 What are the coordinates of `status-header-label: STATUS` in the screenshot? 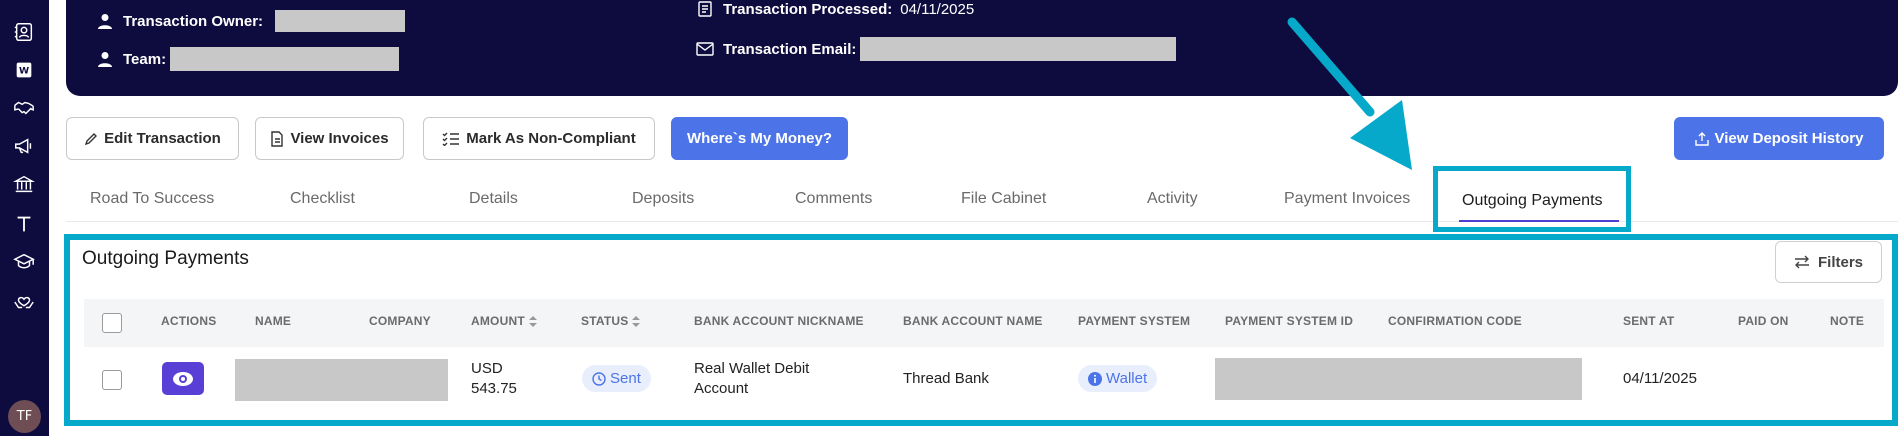 It's located at (605, 321).